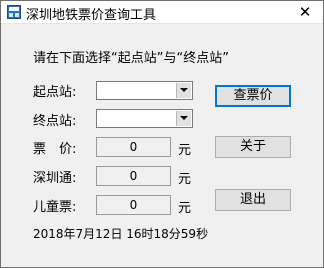 The image size is (324, 268). What do you see at coordinates (55, 121) in the screenshot?
I see `end-station-label: 终点站:` at bounding box center [55, 121].